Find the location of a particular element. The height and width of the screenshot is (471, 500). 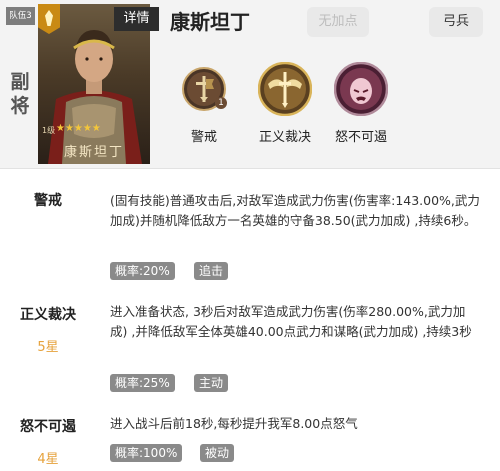

portrait-hero-name: 康斯坦丁 is located at coordinates (93, 152).